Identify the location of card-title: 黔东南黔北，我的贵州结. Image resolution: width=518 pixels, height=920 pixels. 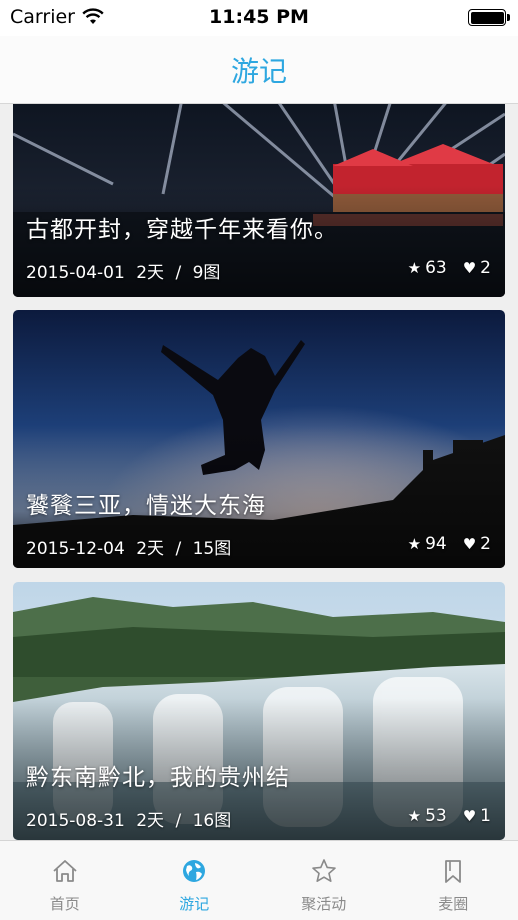
(158, 778).